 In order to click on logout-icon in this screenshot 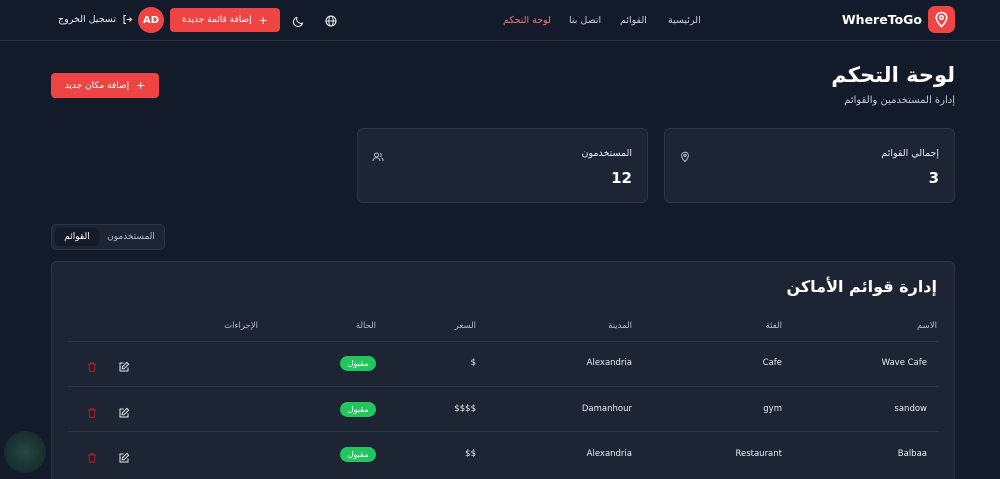, I will do `click(128, 19)`.